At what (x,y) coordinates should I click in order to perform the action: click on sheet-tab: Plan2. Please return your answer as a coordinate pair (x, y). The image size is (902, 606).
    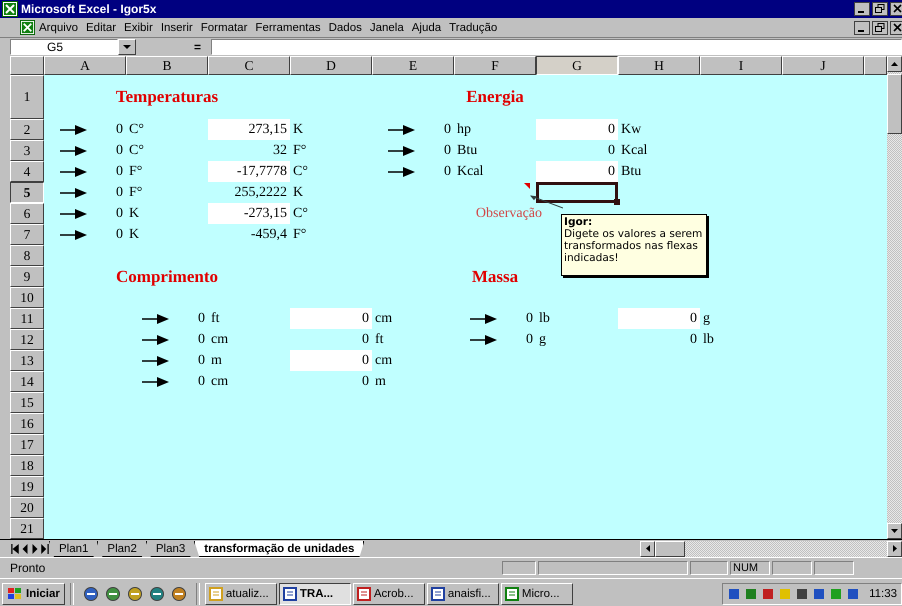
    Looking at the image, I should click on (122, 549).